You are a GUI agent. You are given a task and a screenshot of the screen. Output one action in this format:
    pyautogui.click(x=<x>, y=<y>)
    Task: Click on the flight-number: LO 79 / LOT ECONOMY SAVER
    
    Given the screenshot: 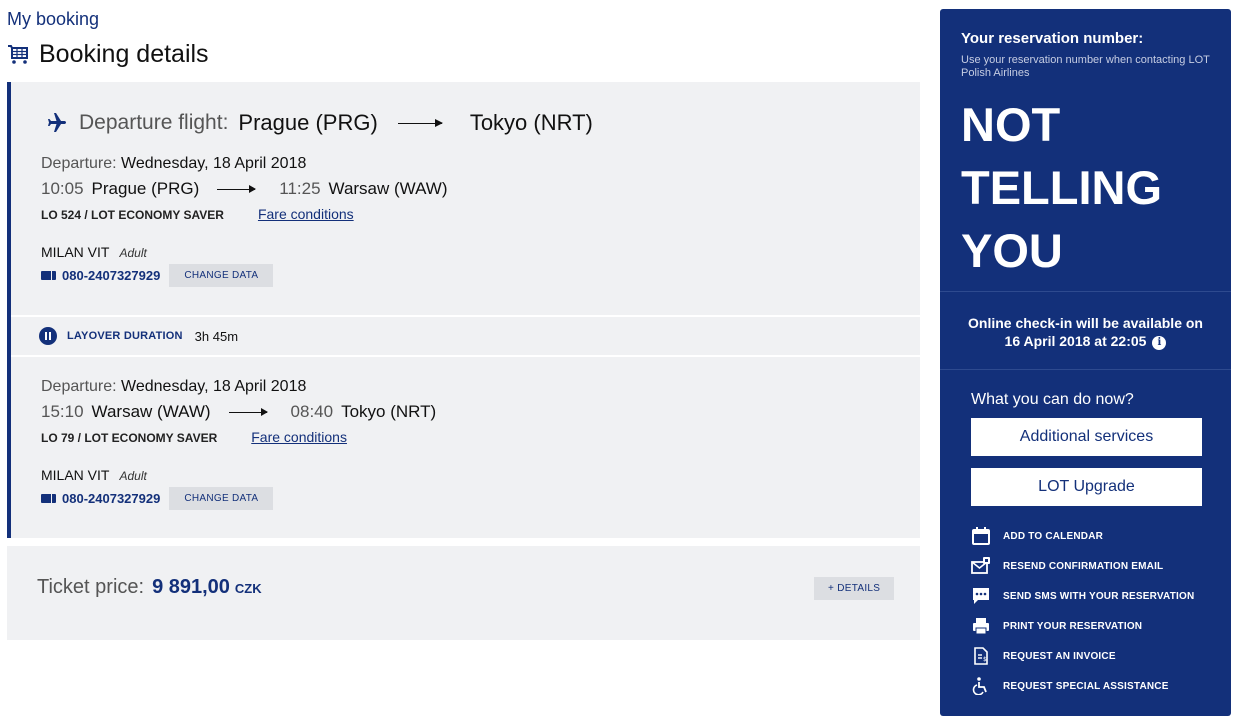 What is the action you would take?
    pyautogui.click(x=129, y=438)
    